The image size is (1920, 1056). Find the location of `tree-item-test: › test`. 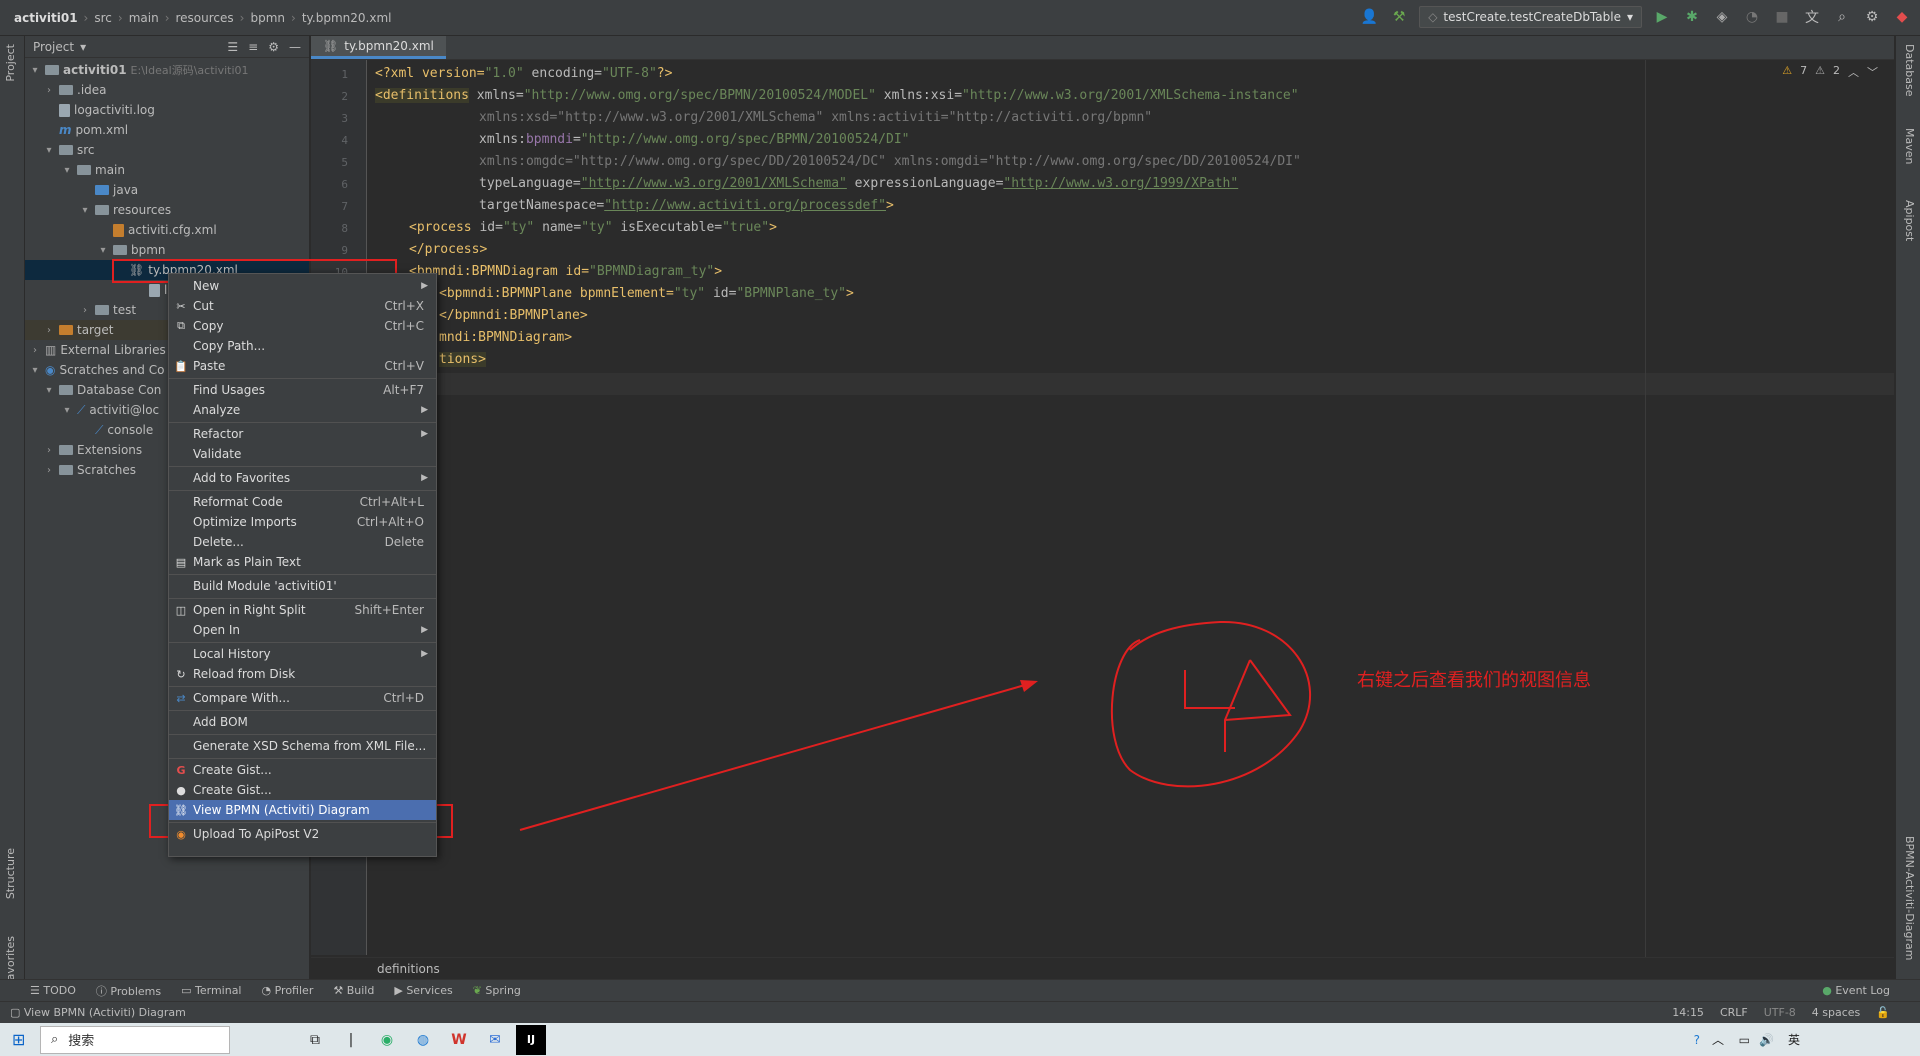

tree-item-test: › test is located at coordinates (107, 310).